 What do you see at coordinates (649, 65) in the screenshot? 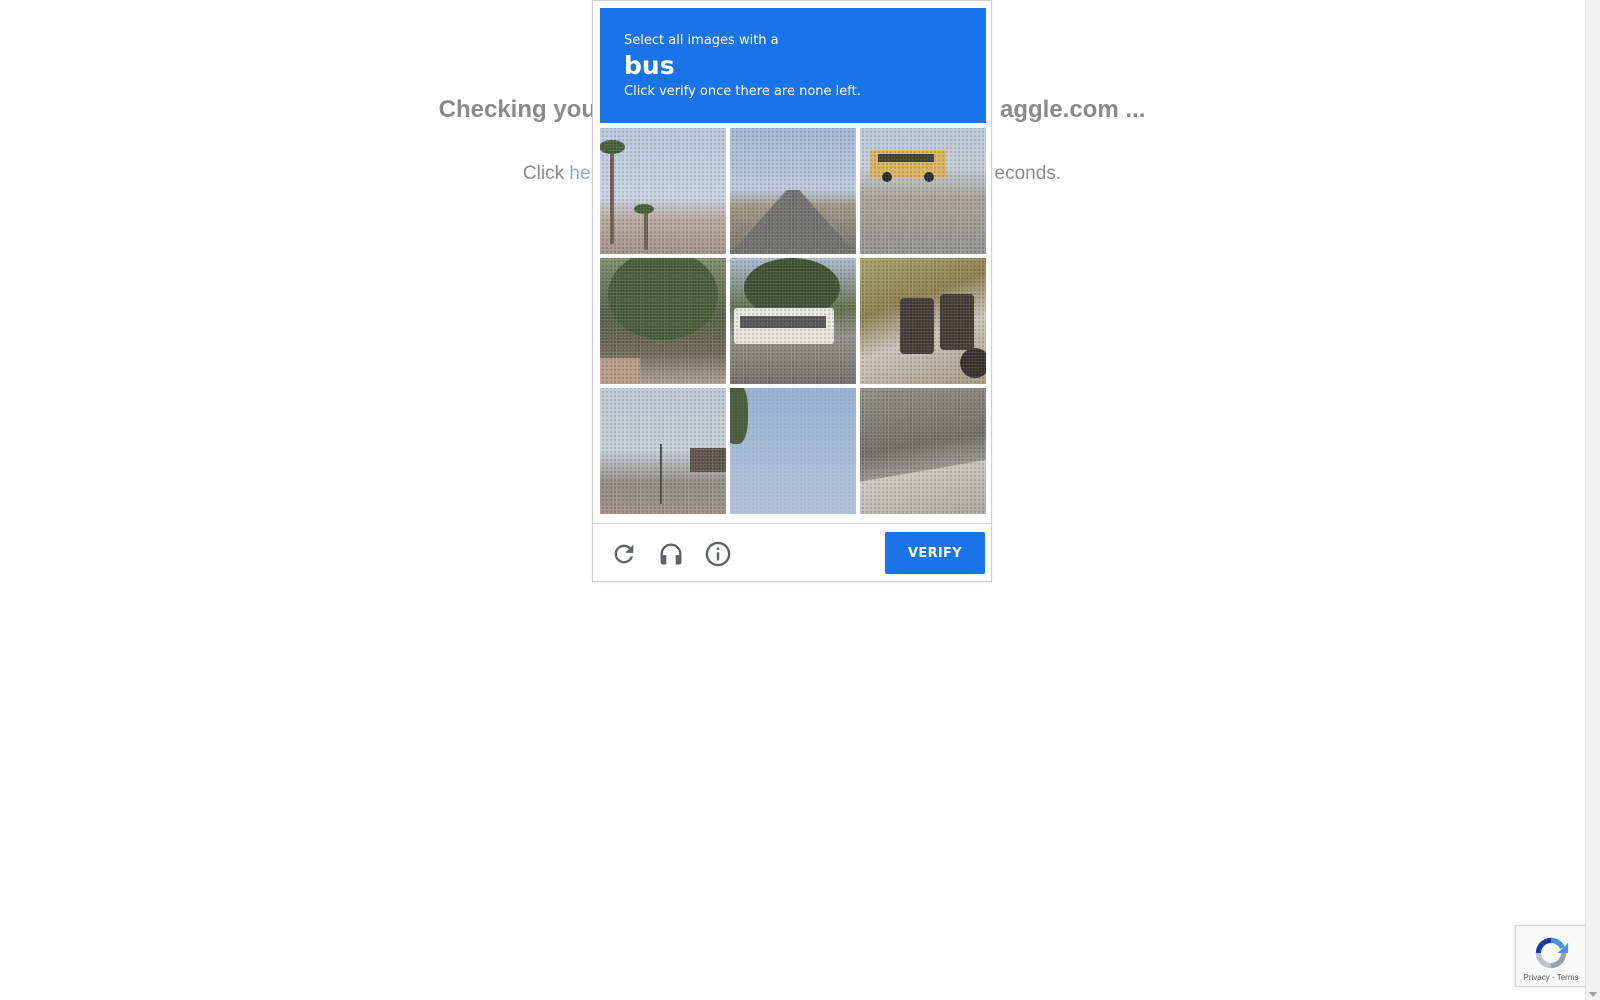
I see `target-object: bus` at bounding box center [649, 65].